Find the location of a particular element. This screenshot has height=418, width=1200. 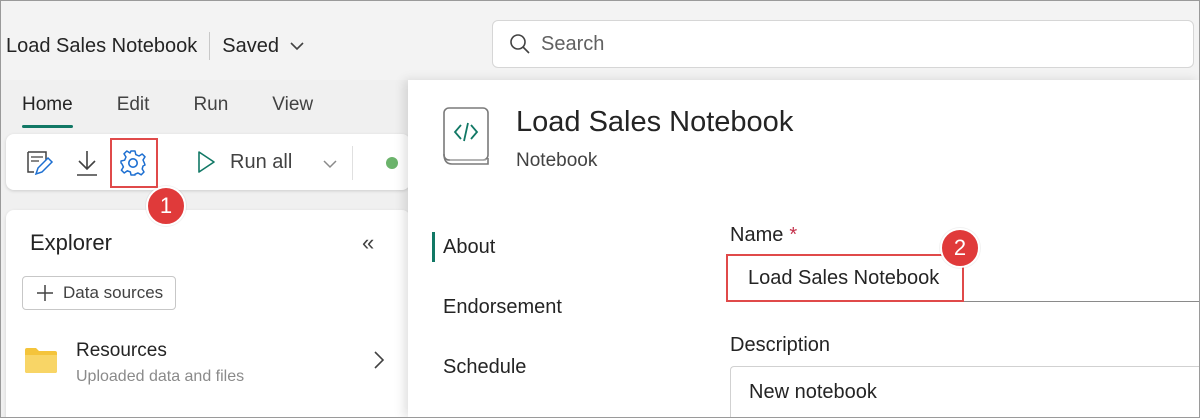

panel-item-type: Notebook is located at coordinates (557, 160).